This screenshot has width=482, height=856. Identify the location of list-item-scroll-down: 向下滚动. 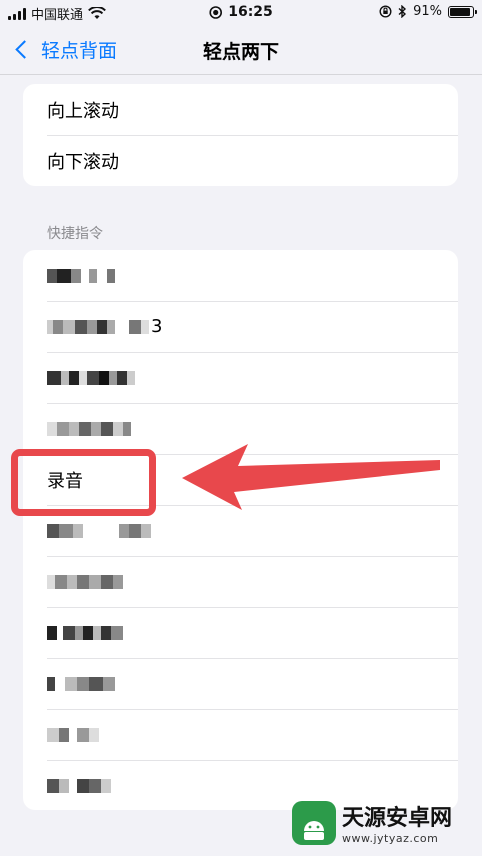
(240, 160).